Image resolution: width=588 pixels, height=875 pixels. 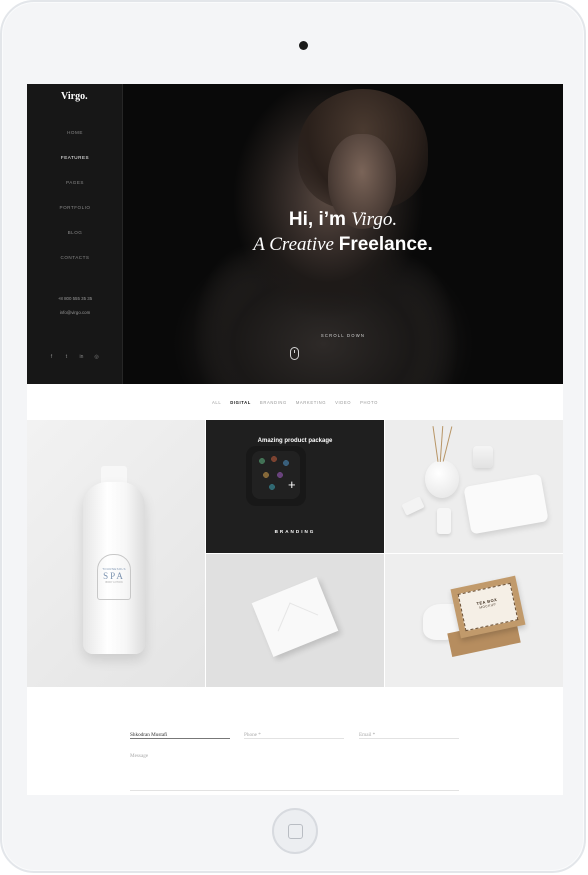 I want to click on mouse-scroll-icon, so click(x=294, y=353).